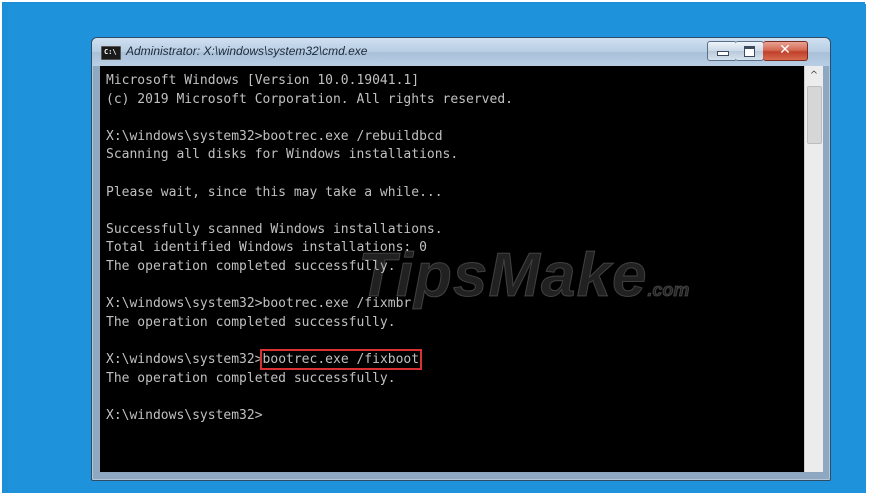  Describe the element at coordinates (814, 76) in the screenshot. I see `scroll-up-arrow-icon: ^` at that location.